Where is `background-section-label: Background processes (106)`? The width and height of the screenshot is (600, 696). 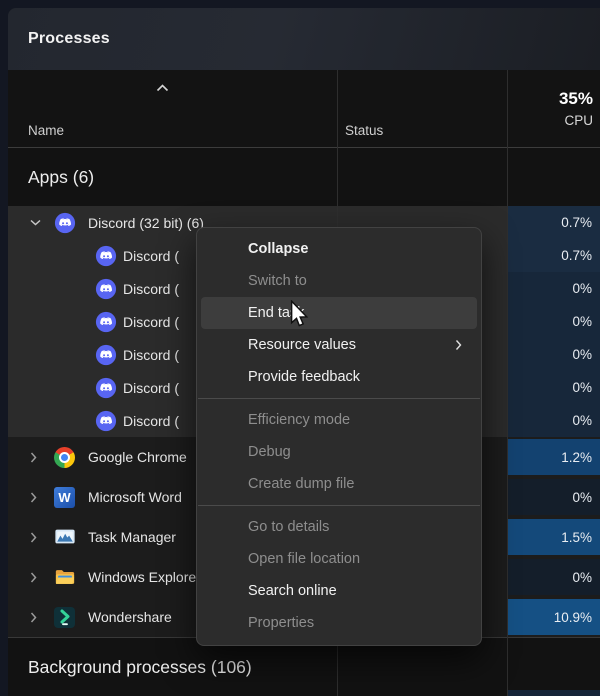
background-section-label: Background processes (106) is located at coordinates (140, 666).